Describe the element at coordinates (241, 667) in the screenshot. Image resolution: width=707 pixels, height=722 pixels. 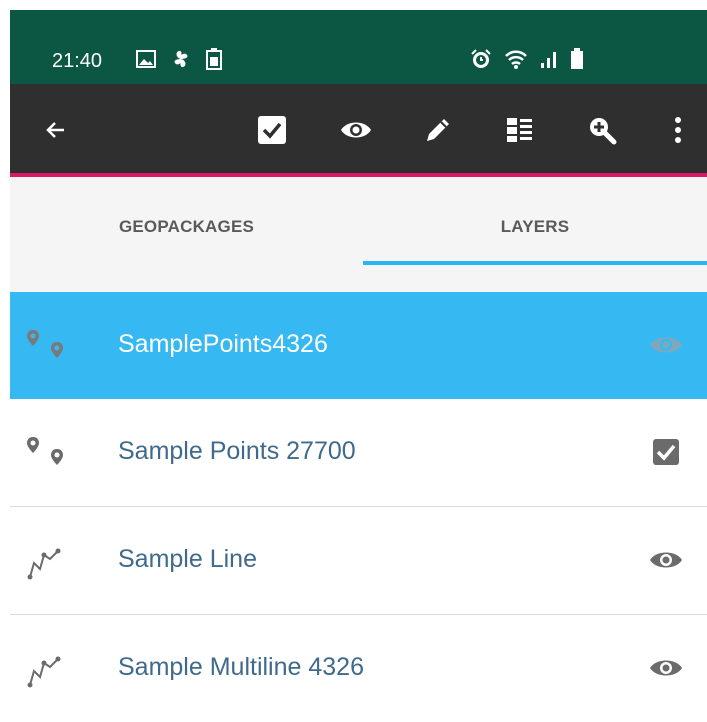
I see `layer-name: Sample Multiline 4326` at that location.